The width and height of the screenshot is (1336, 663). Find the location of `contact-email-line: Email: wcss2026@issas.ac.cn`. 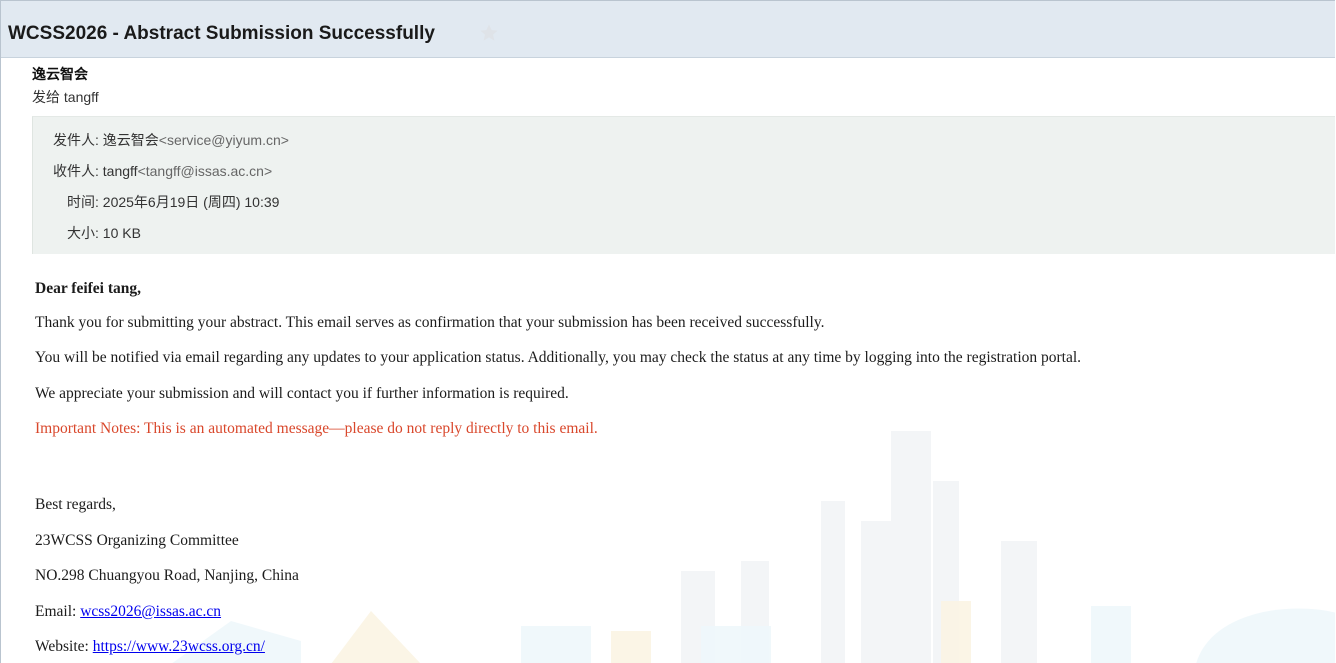

contact-email-line: Email: wcss2026@issas.ac.cn is located at coordinates (128, 612).